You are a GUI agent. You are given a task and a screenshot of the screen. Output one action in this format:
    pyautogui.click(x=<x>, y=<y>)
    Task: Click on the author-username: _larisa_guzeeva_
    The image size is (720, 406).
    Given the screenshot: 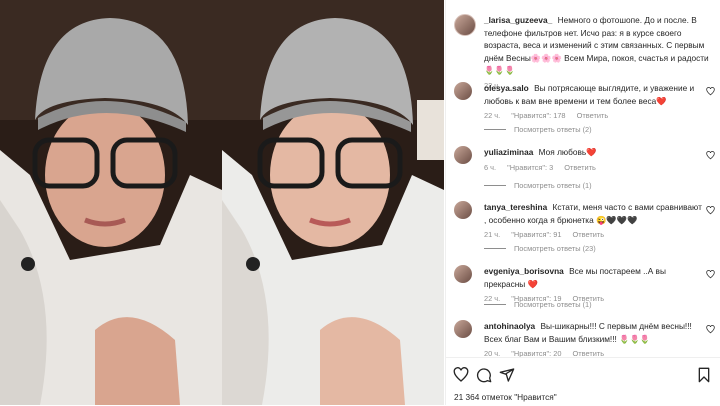 What is the action you would take?
    pyautogui.click(x=518, y=20)
    